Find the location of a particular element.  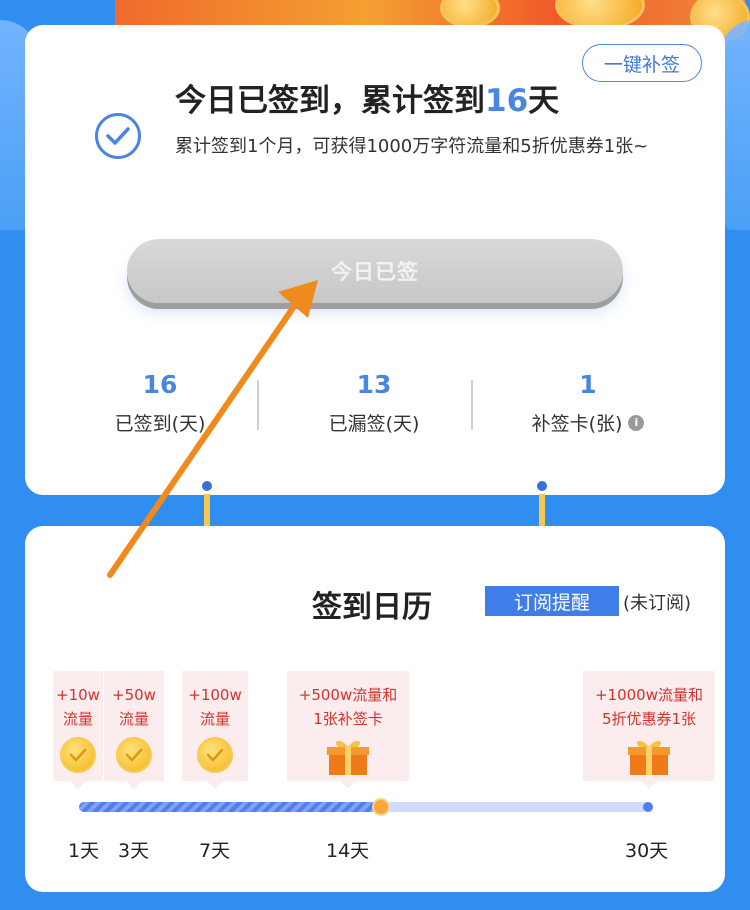

stat-label: 已漏签(天) is located at coordinates (374, 424).